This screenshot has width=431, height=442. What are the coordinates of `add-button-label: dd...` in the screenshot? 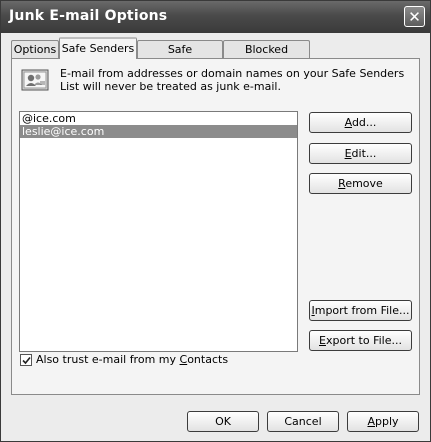 It's located at (364, 122).